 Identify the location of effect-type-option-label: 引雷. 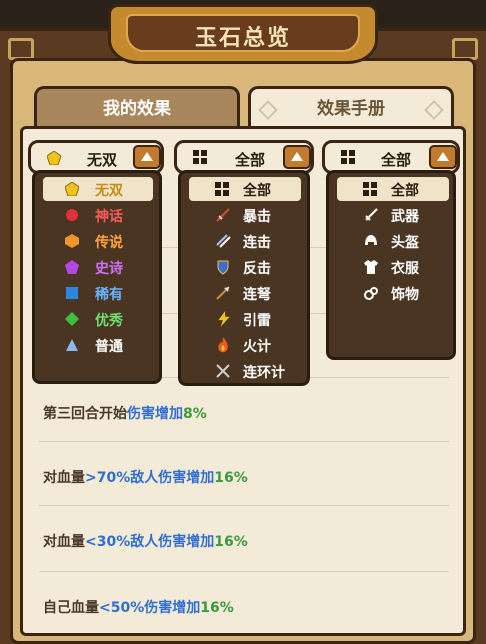
(257, 321).